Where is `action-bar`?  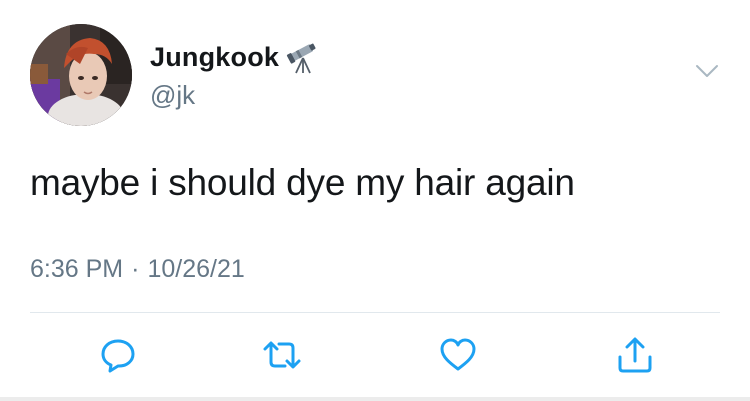 action-bar is located at coordinates (375, 355).